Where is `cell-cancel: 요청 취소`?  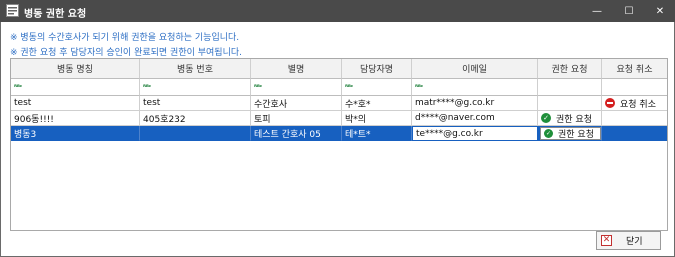 cell-cancel: 요청 취소 is located at coordinates (634, 103).